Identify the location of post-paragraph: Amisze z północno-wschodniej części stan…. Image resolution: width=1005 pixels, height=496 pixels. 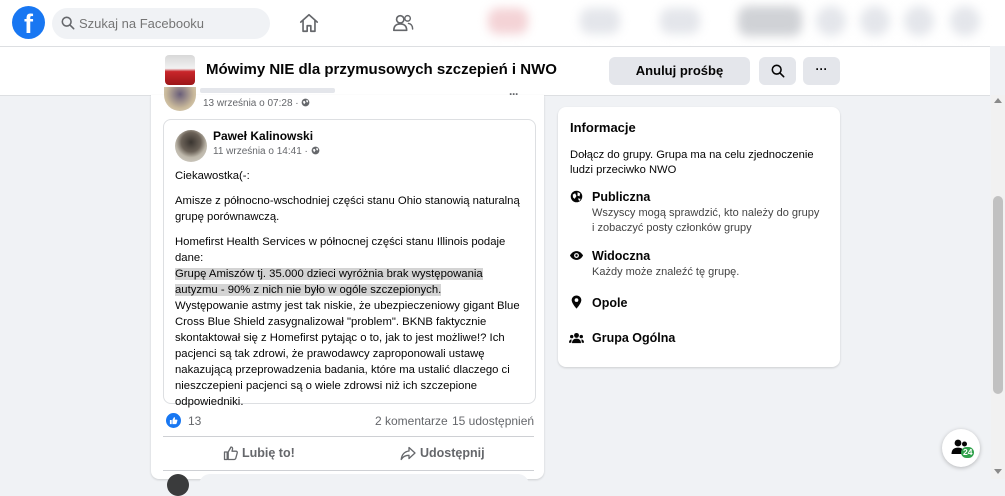
(347, 209).